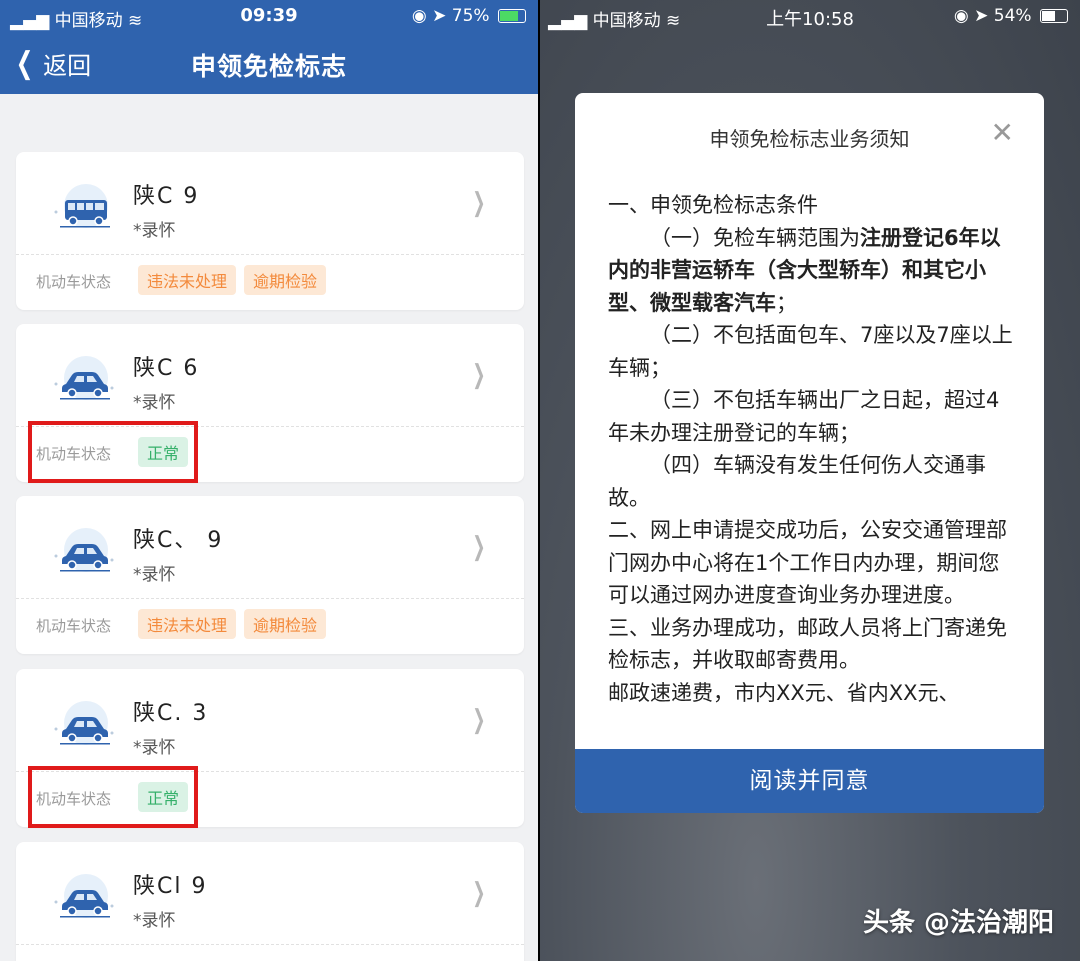 The height and width of the screenshot is (961, 1080). I want to click on plate-number: 陕C 9, so click(166, 196).